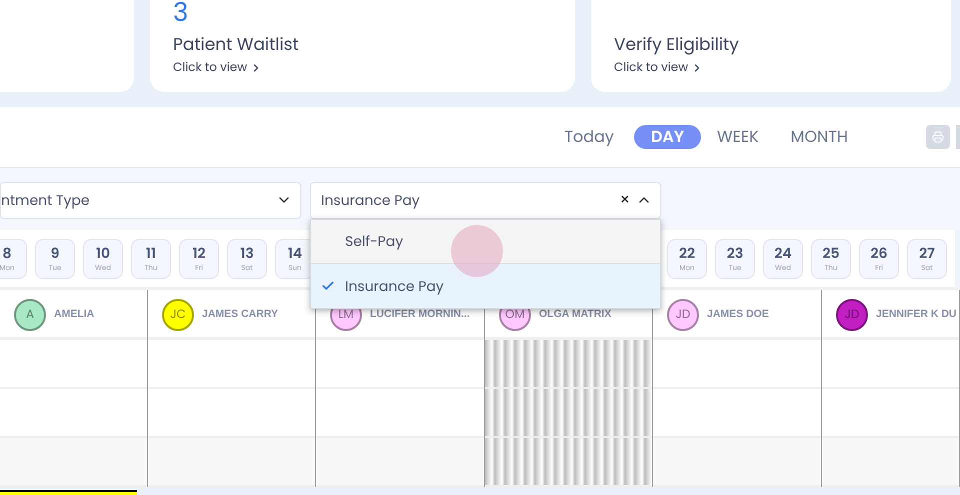 Image resolution: width=960 pixels, height=495 pixels. Describe the element at coordinates (589, 137) in the screenshot. I see `today-button: Today` at that location.